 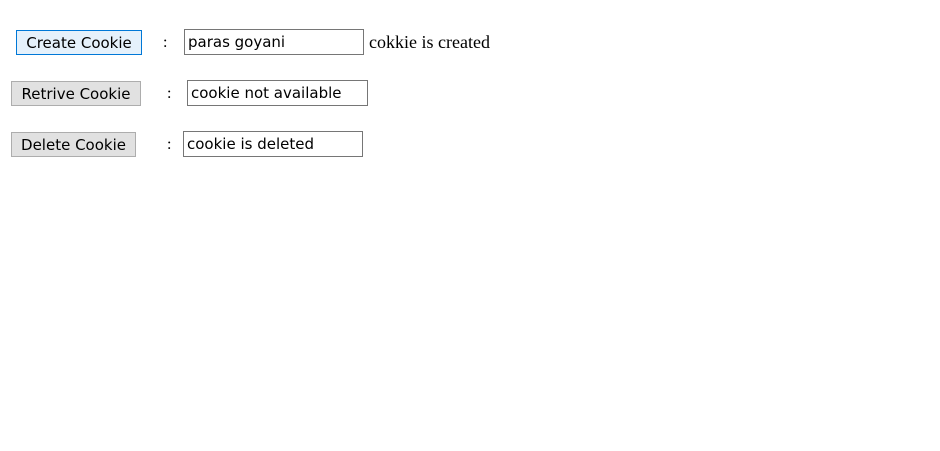 I want to click on delete-cookie-button: Delete Cookie, so click(x=73, y=144).